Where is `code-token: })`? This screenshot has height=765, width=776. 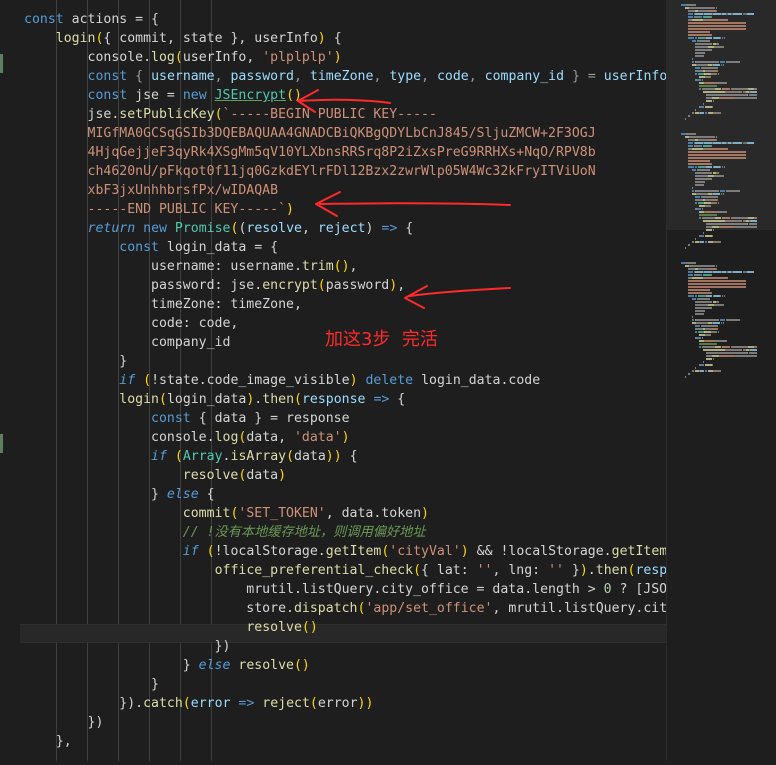
code-token: }) is located at coordinates (127, 646).